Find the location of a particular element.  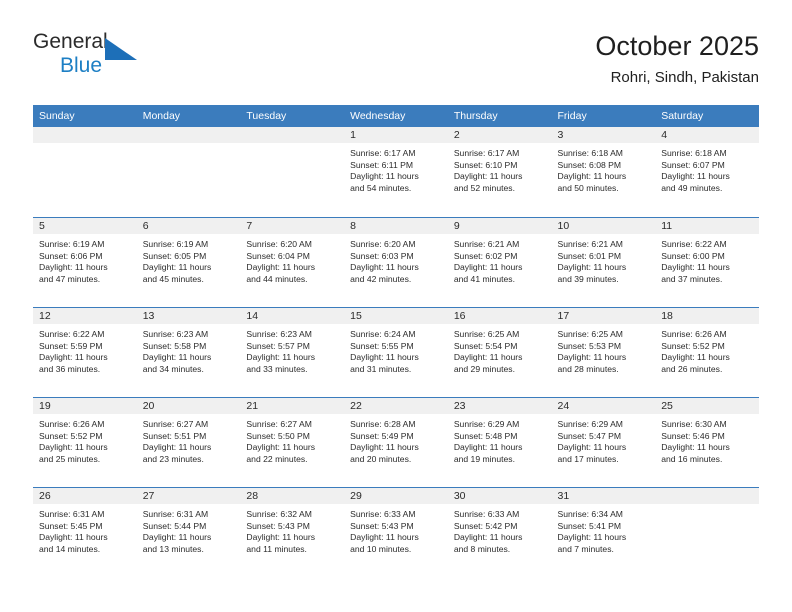

sunrise-text: Sunrise: 6:21 AM is located at coordinates (486, 244).